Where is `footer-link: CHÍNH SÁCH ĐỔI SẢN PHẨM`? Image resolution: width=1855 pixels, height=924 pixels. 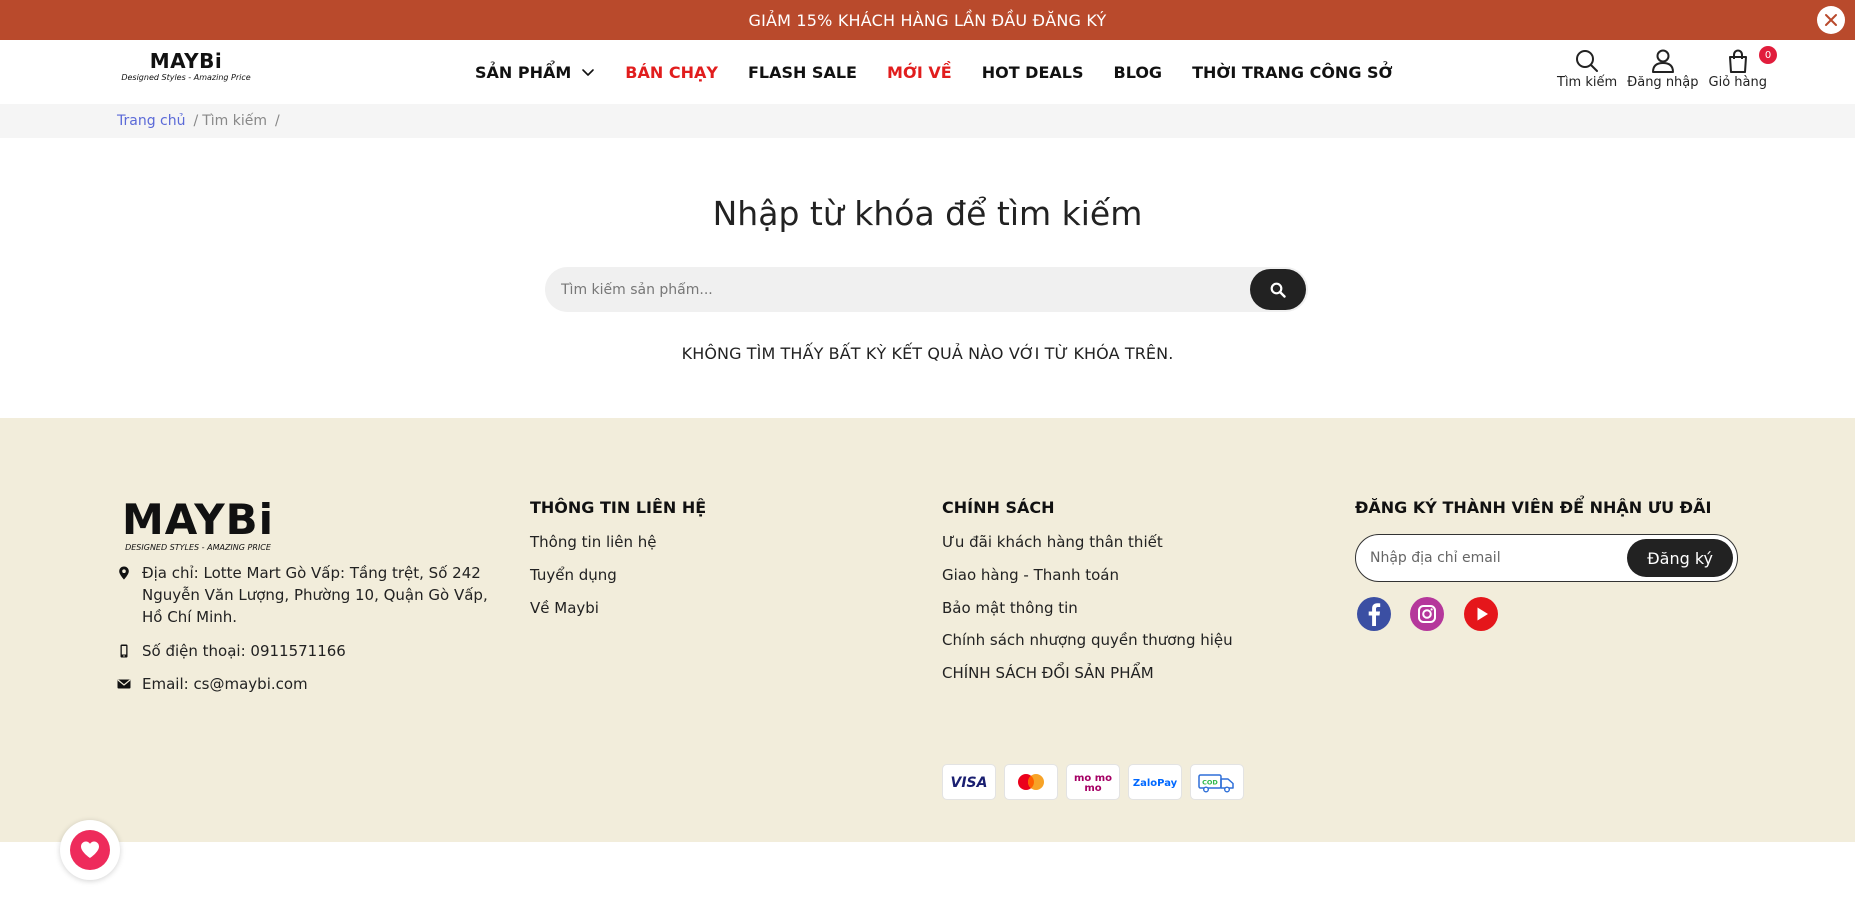 footer-link: CHÍNH SÁCH ĐỔI SẢN PHẨM is located at coordinates (1048, 673).